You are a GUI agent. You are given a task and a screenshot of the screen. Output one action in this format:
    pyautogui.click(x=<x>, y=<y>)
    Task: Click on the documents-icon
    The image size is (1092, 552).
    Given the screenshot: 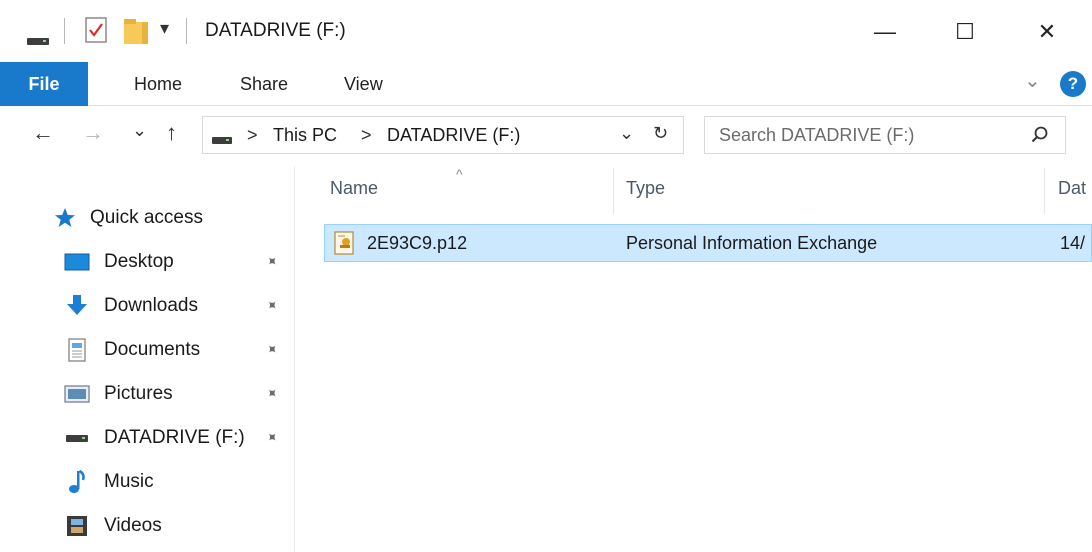 What is the action you would take?
    pyautogui.click(x=77, y=350)
    